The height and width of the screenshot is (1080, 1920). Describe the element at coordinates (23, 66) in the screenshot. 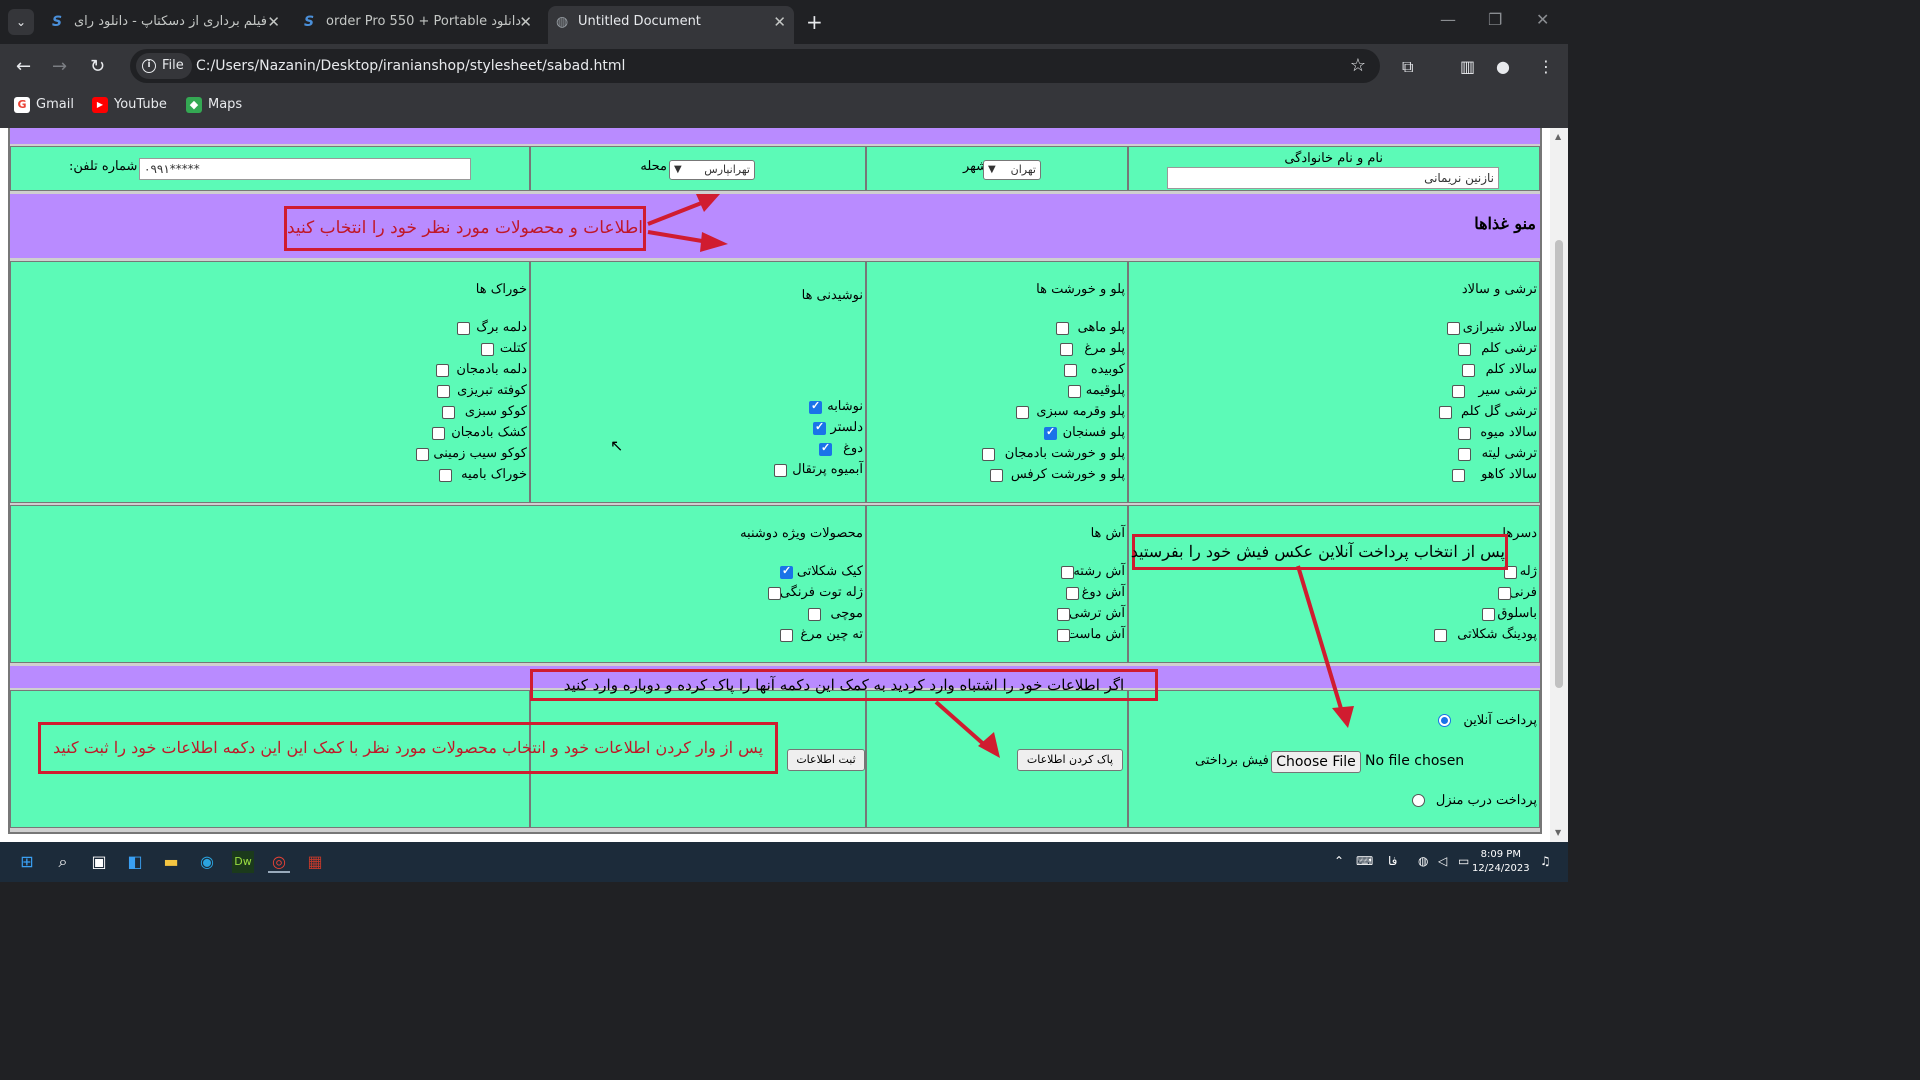

I see `back-icon: ←` at that location.